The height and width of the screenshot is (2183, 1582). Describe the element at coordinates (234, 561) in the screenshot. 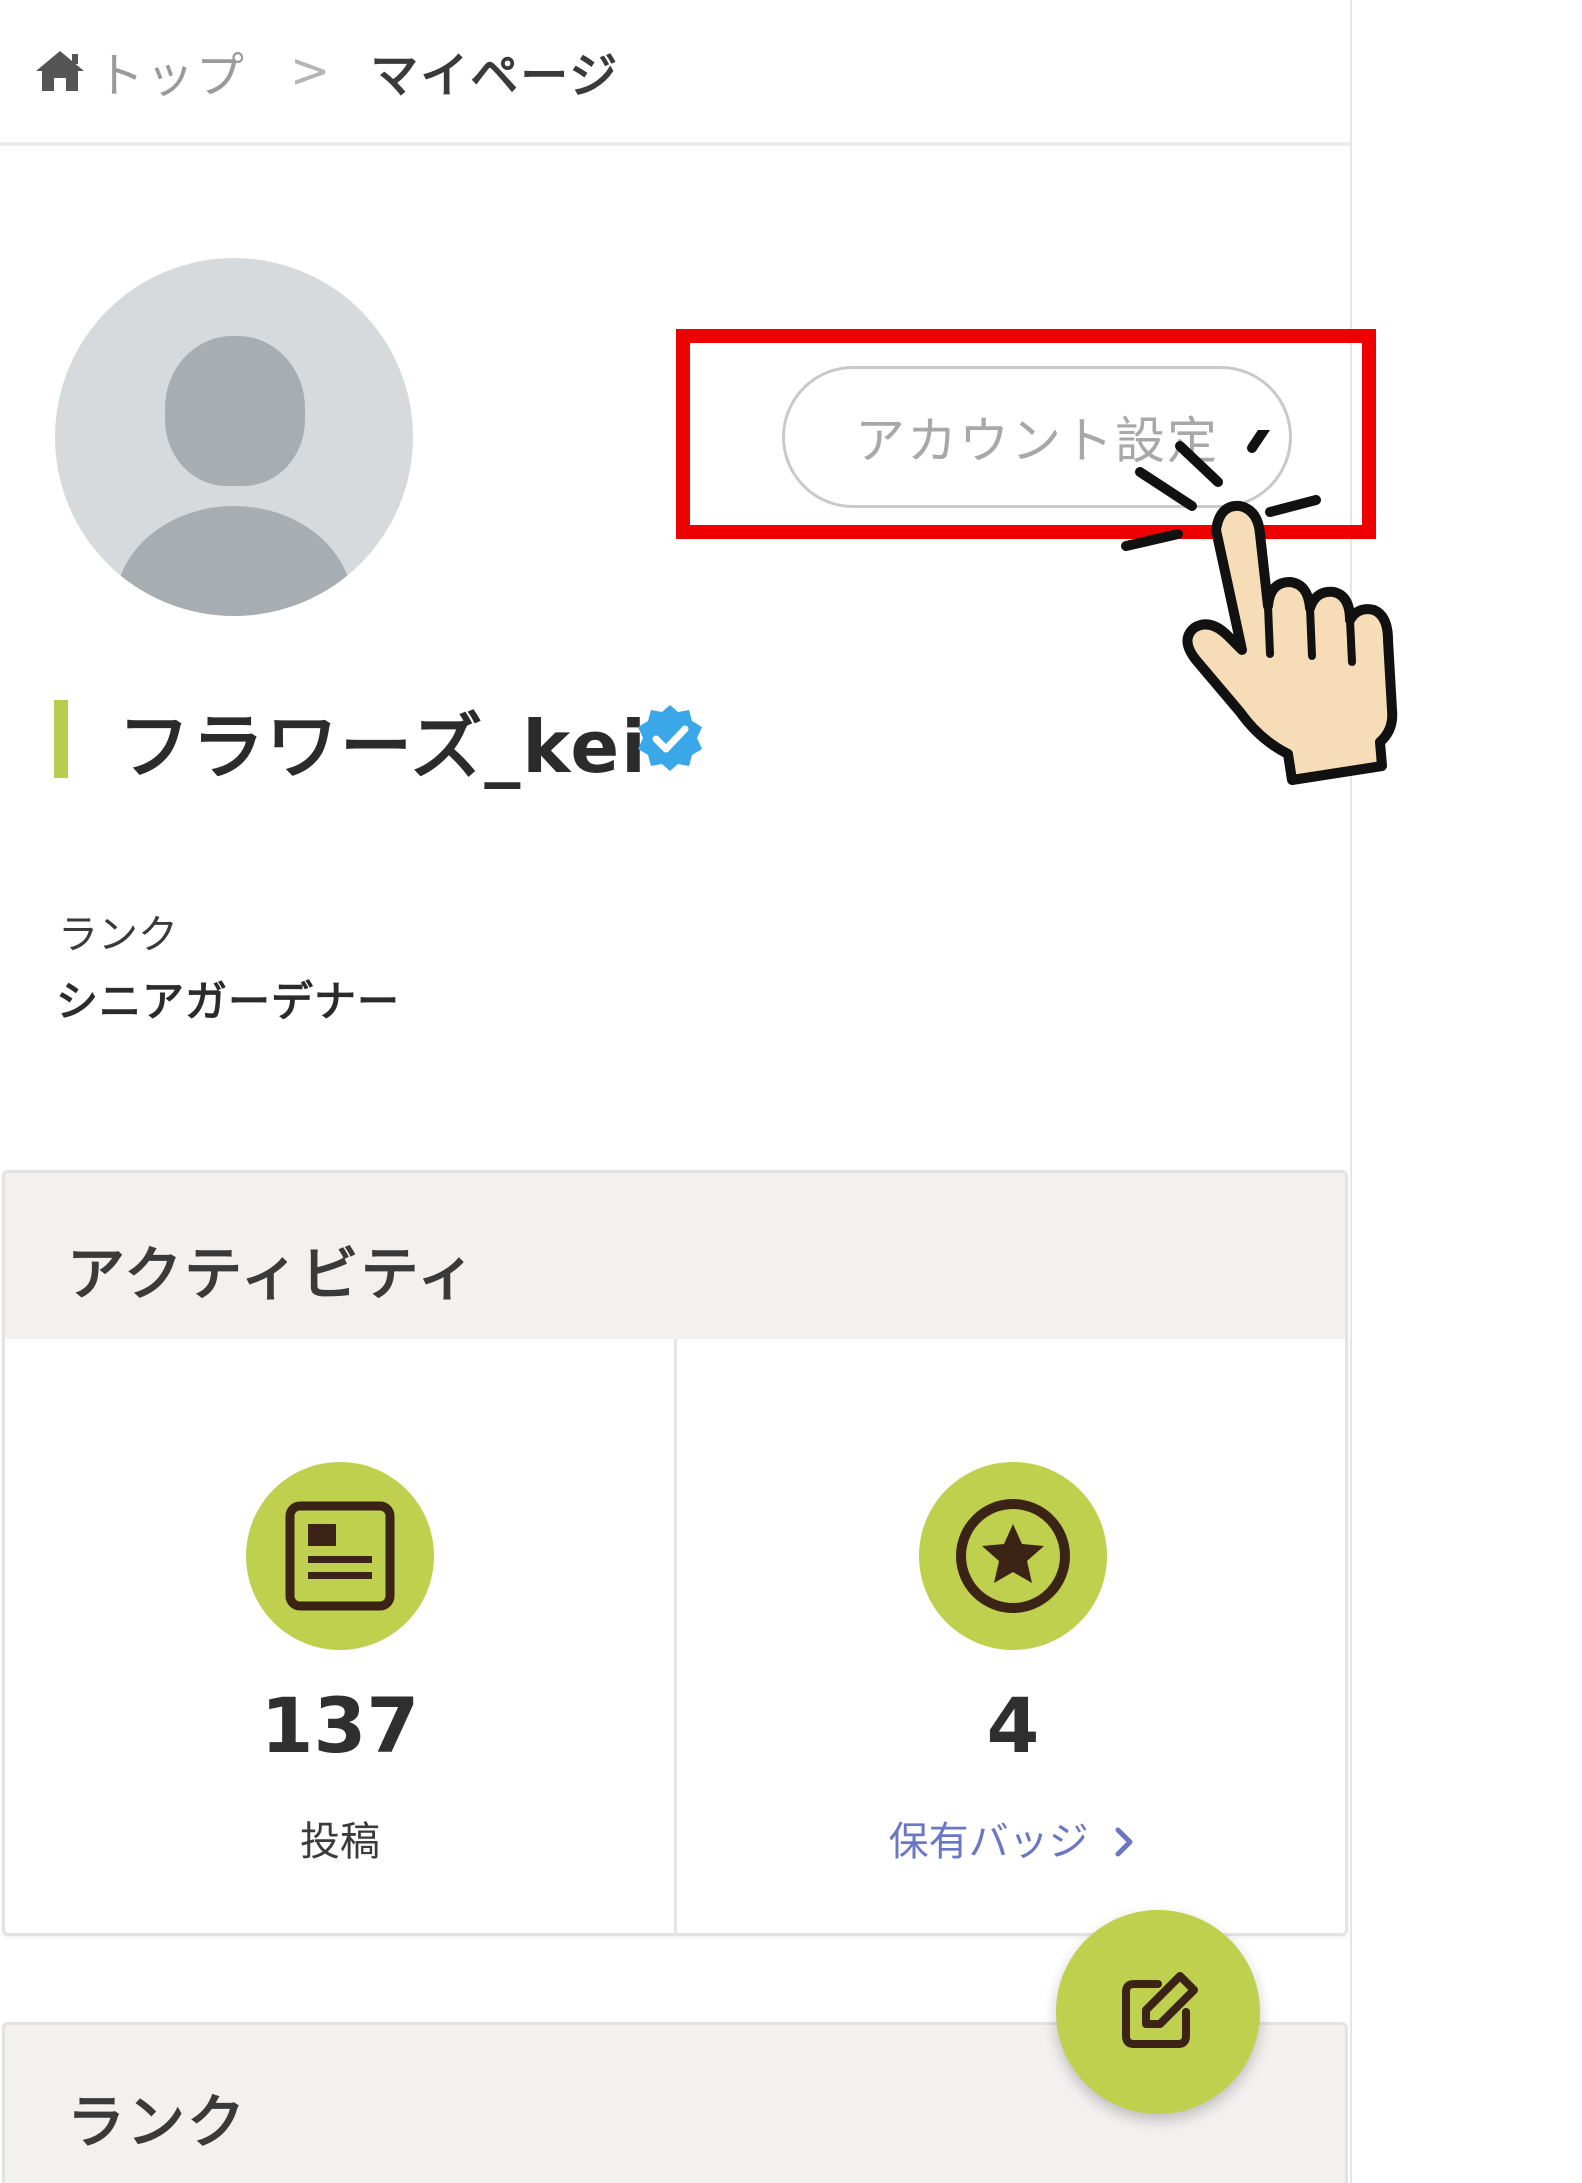

I see `avatar-body-shape` at that location.